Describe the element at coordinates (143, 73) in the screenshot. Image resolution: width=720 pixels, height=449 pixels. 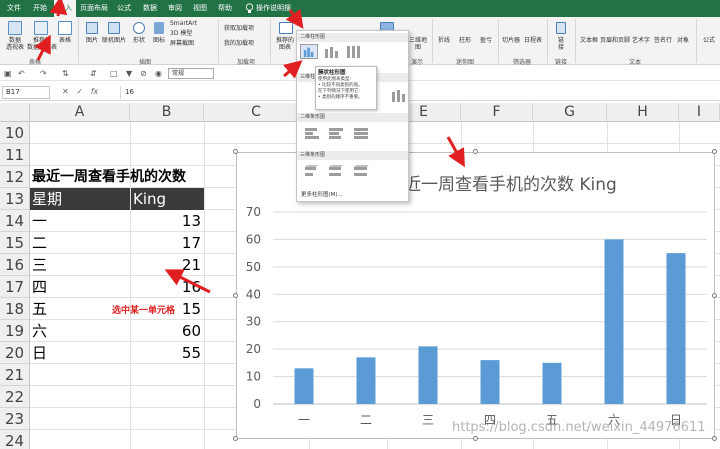
I see `clear-filter-icon: ⊘` at that location.